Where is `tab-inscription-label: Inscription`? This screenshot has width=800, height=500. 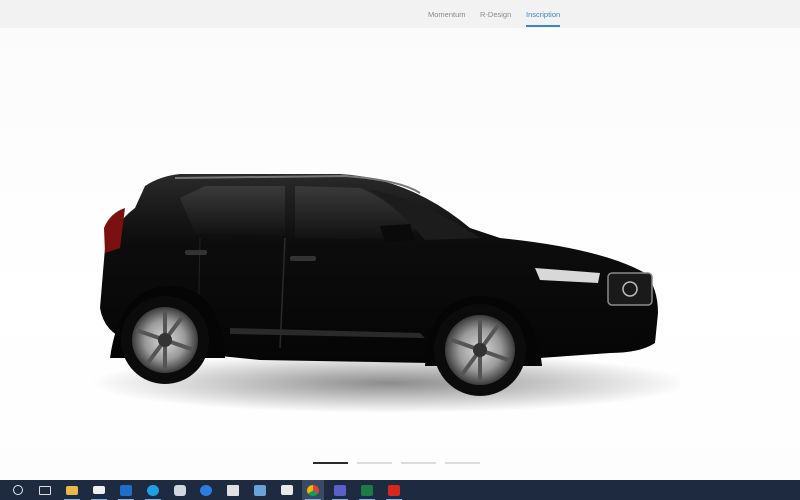
tab-inscription-label: Inscription is located at coordinates (543, 14).